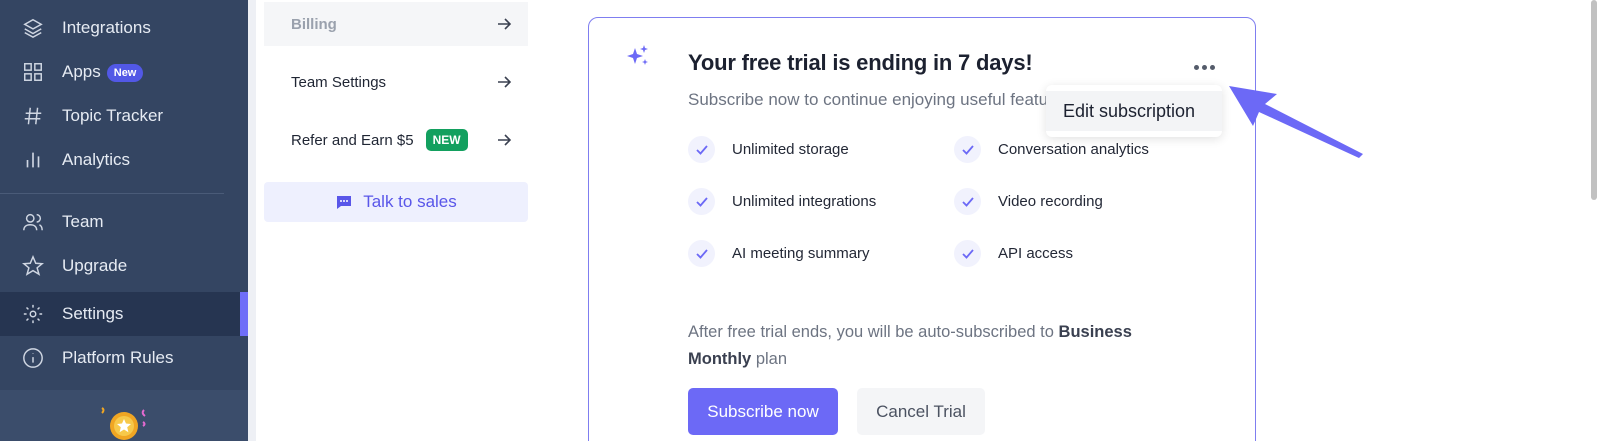  I want to click on feature-label: AI meeting summary, so click(801, 253).